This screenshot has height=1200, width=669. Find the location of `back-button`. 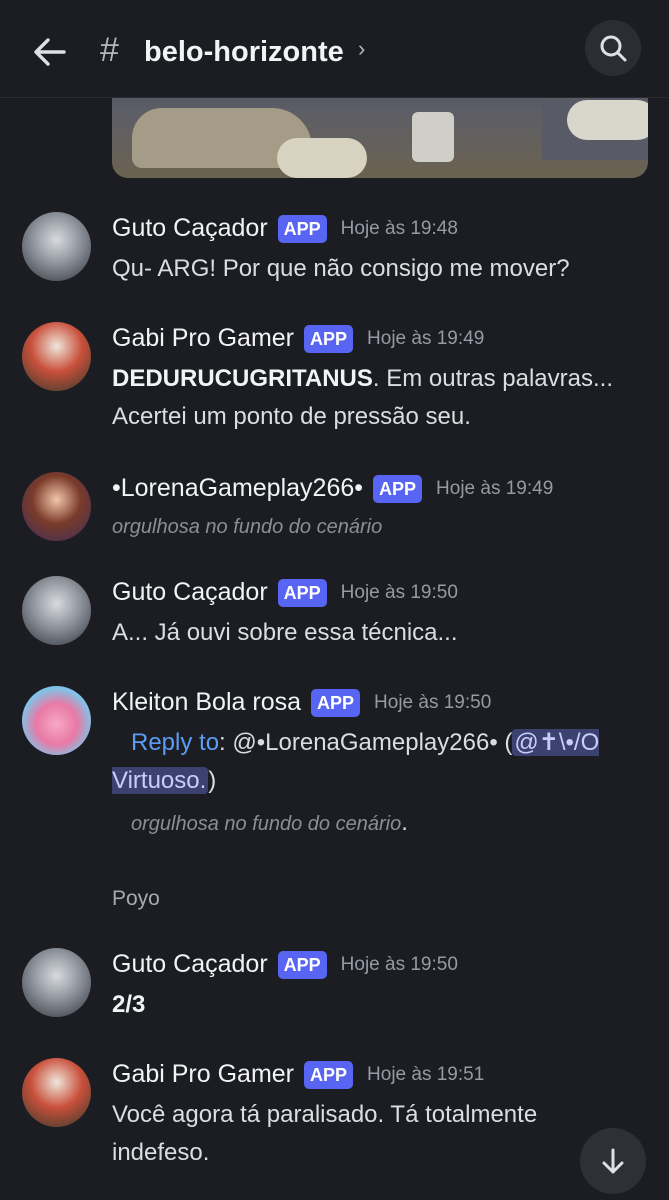

back-button is located at coordinates (50, 52).